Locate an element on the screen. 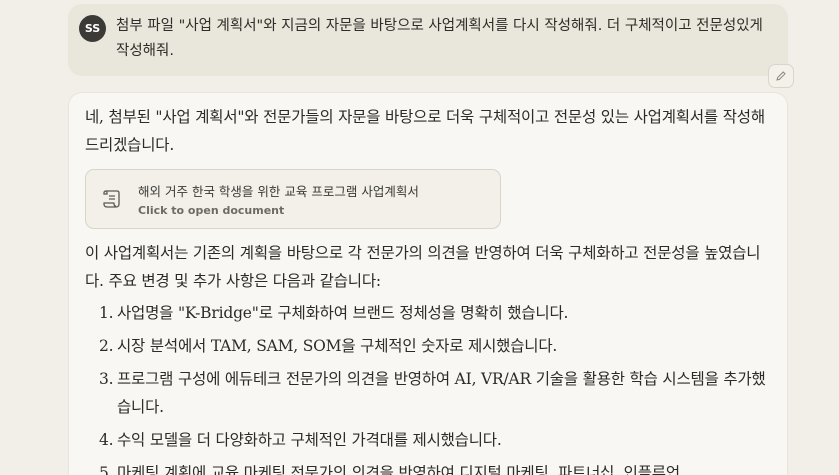  document-title: 해외 거주 한국 학생을 위한 교육 프로그램 사업계획서 is located at coordinates (278, 191).